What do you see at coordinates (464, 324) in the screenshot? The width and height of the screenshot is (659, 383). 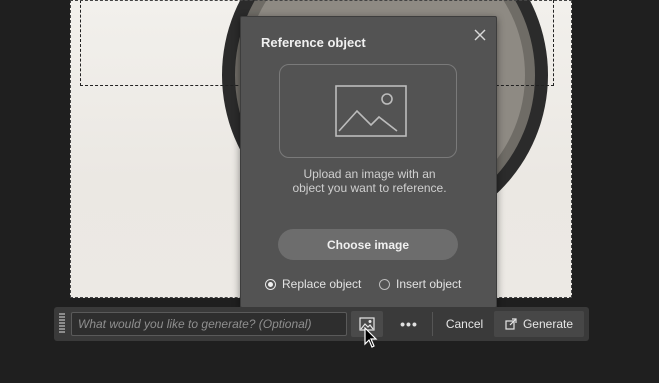 I see `cancel-button: Cancel` at bounding box center [464, 324].